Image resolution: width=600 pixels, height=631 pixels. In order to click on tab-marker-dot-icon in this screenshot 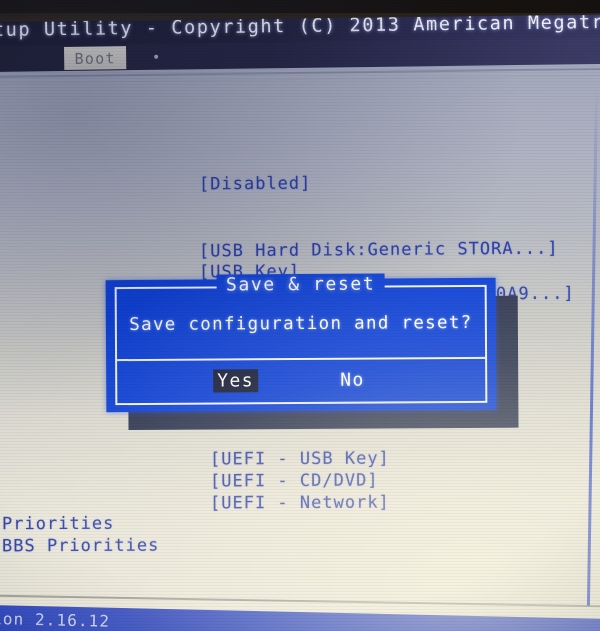, I will do `click(156, 56)`.